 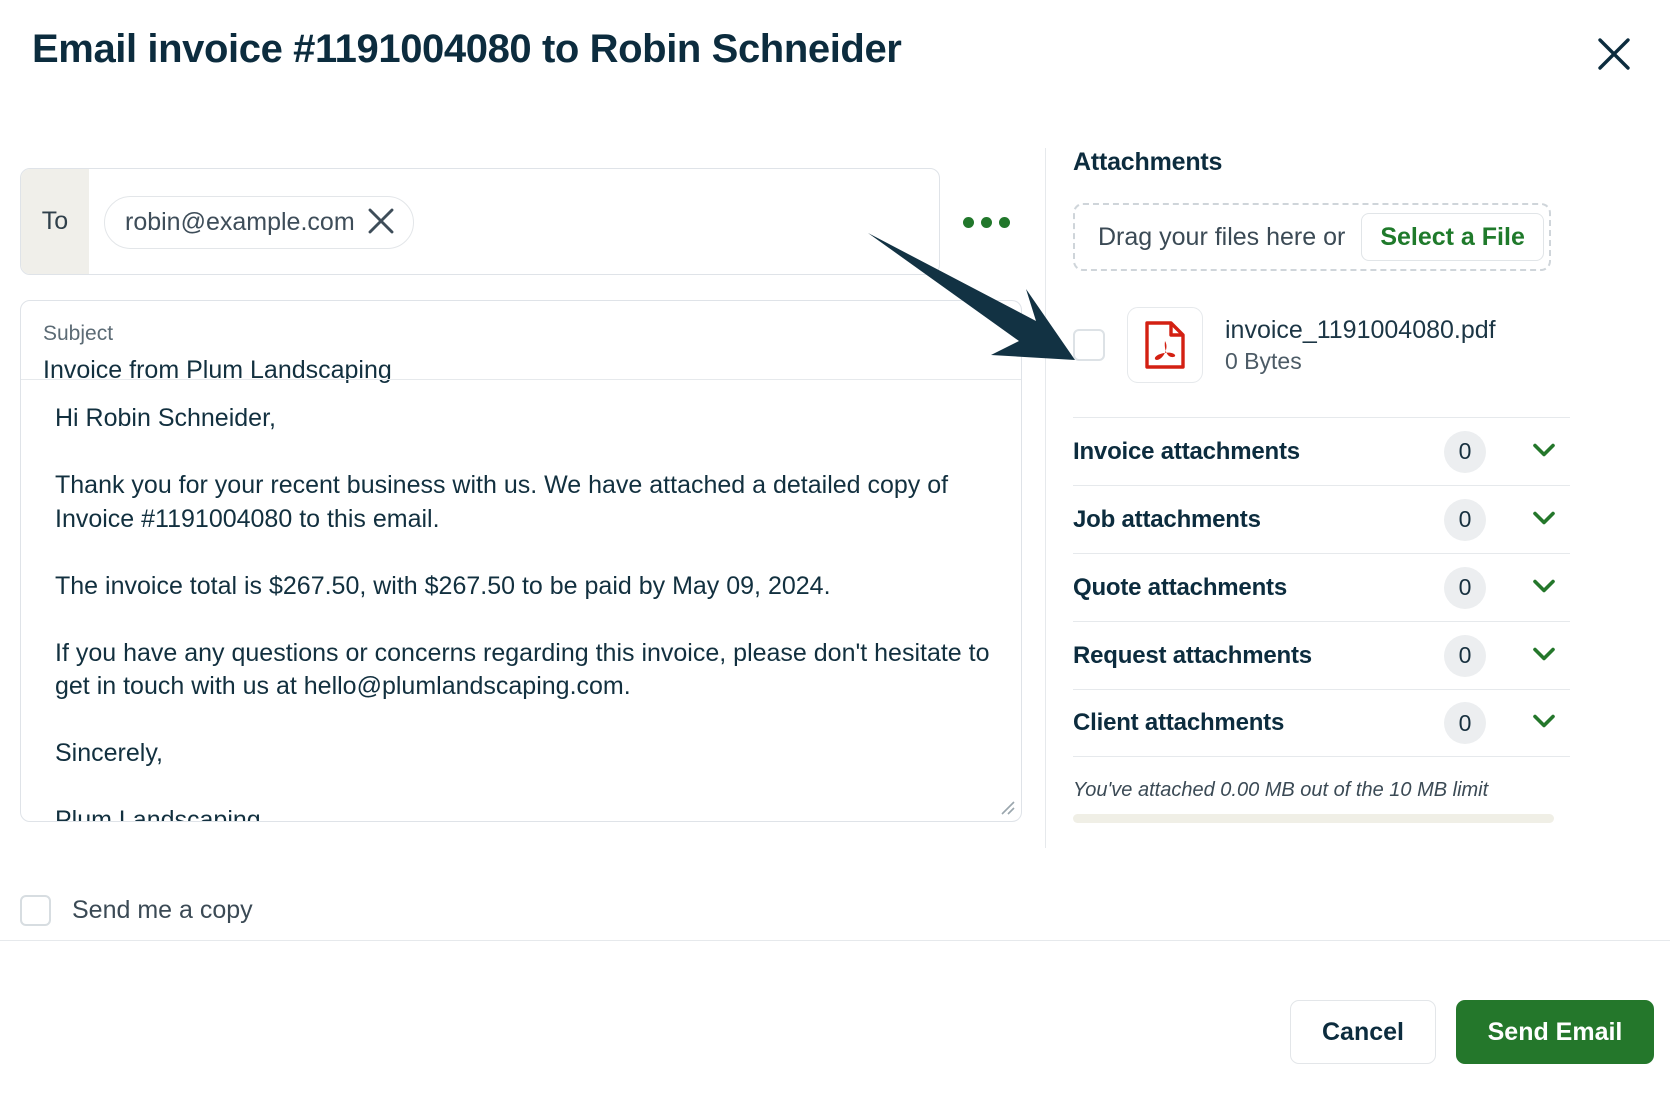 I want to click on attachments-heading: Attachments, so click(x=1148, y=162).